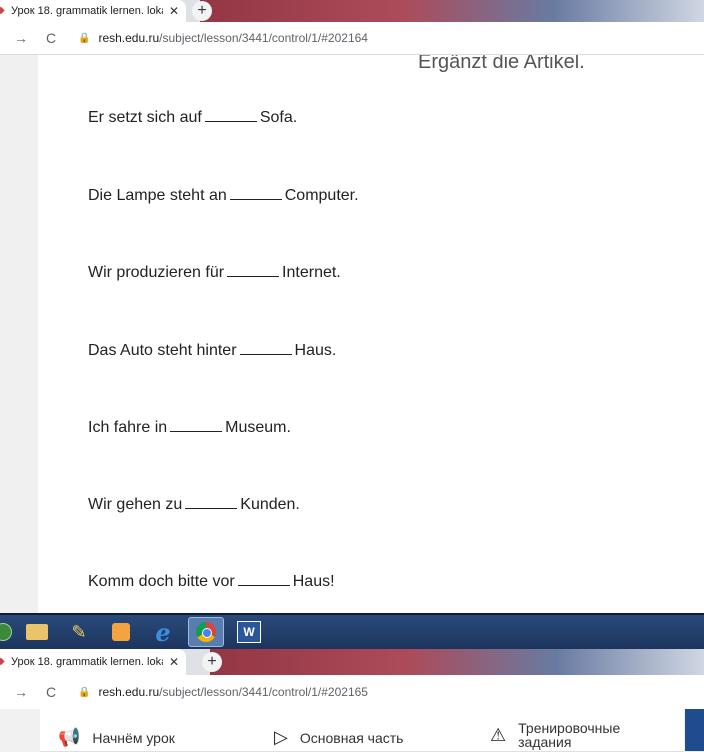 This screenshot has width=704, height=752. I want to click on paint-icon: ✎, so click(79, 632).